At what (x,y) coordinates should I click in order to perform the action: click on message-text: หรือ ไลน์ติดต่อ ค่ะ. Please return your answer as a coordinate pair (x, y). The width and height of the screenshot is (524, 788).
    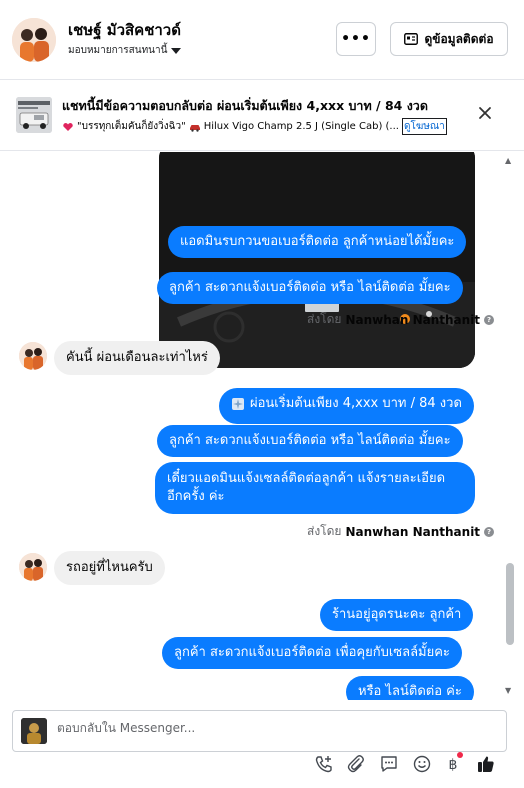
    Looking at the image, I should click on (410, 691).